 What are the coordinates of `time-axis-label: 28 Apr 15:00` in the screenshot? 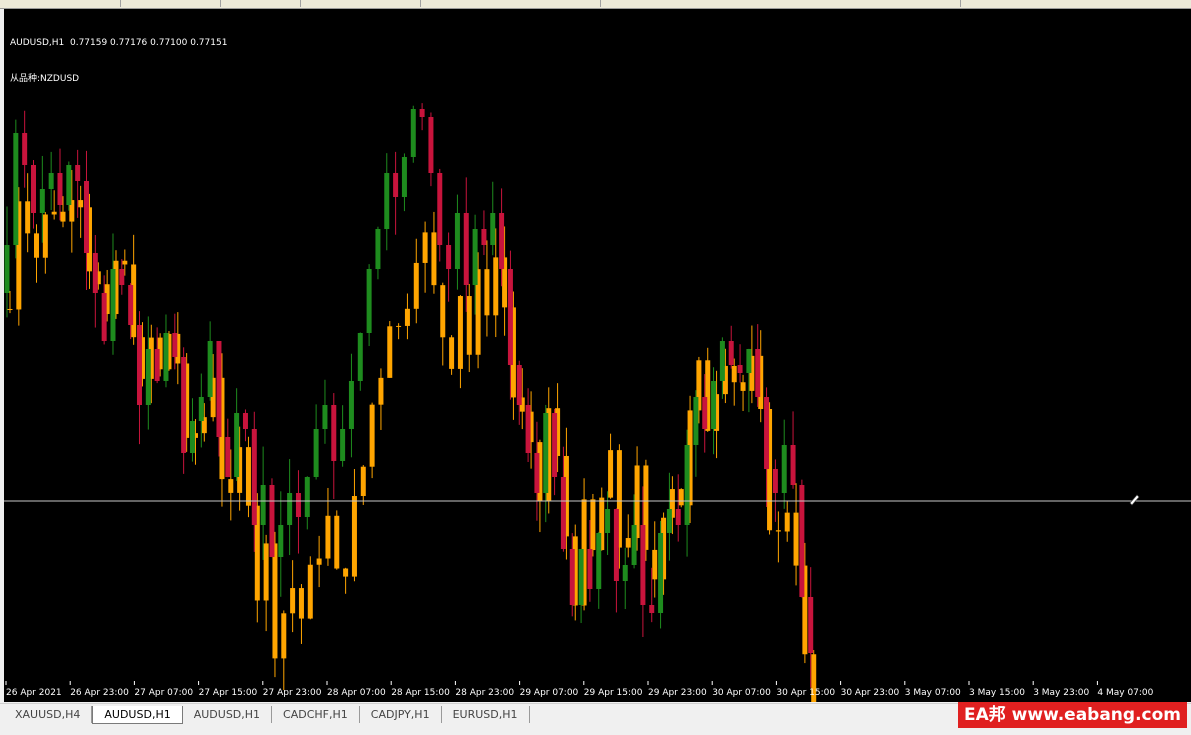 It's located at (420, 693).